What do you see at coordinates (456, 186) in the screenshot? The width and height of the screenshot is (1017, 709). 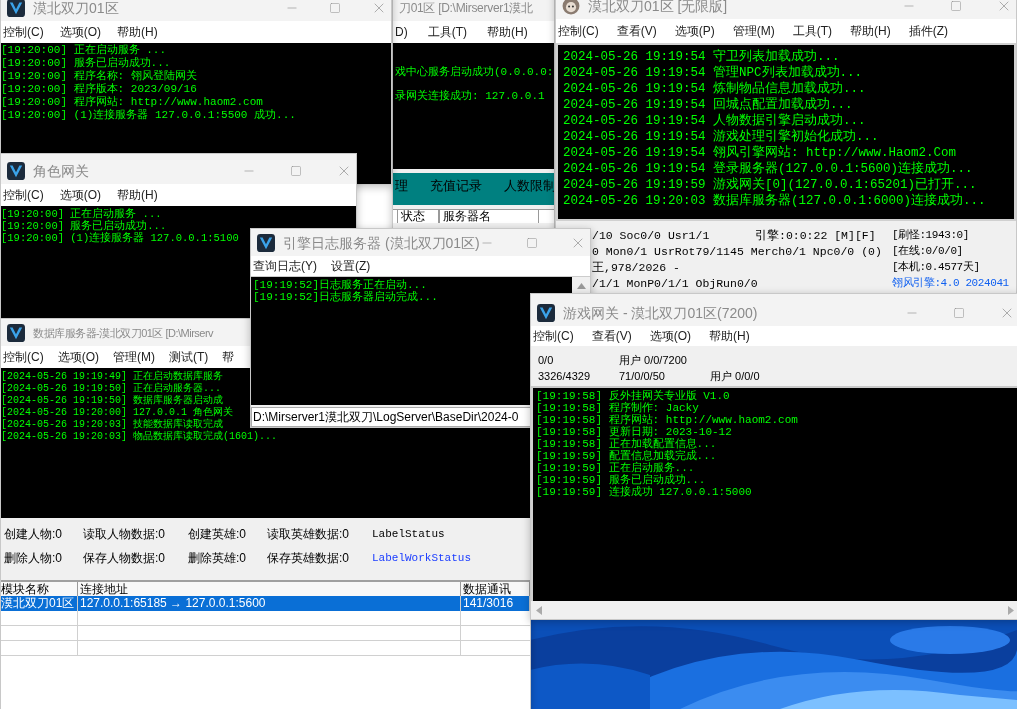 I see `tab: 充值记录` at bounding box center [456, 186].